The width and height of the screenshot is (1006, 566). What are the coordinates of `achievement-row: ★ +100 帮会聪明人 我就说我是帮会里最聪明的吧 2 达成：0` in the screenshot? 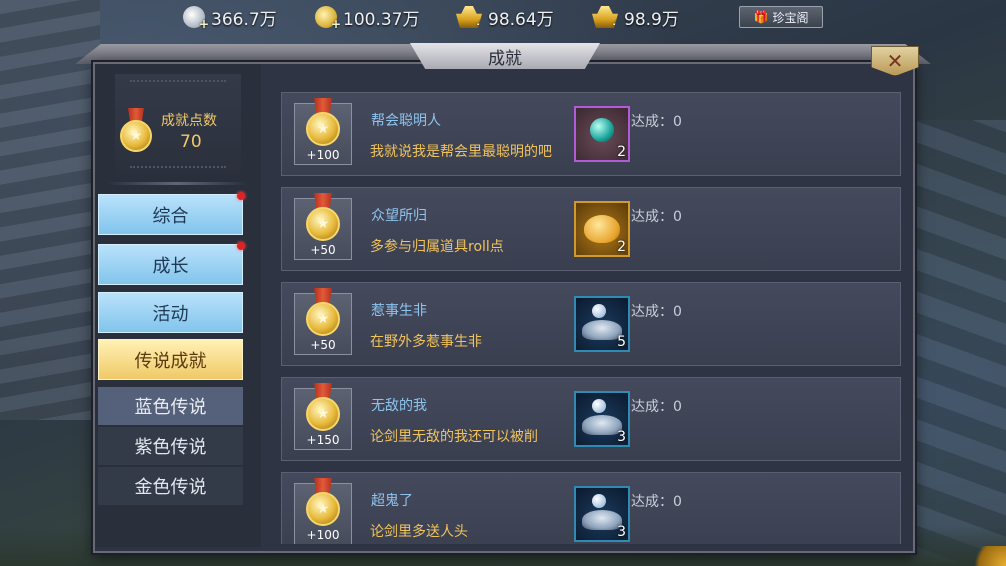 It's located at (591, 134).